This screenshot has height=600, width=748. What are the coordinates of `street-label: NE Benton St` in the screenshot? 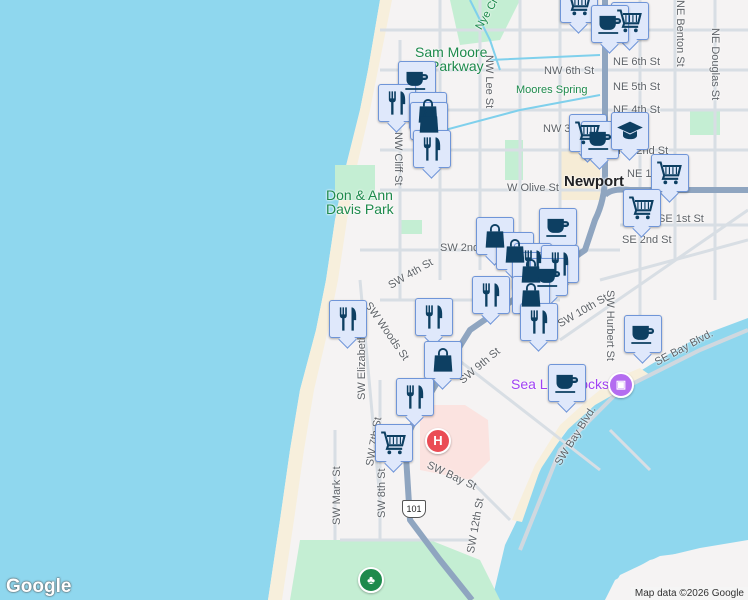 It's located at (680, 33).